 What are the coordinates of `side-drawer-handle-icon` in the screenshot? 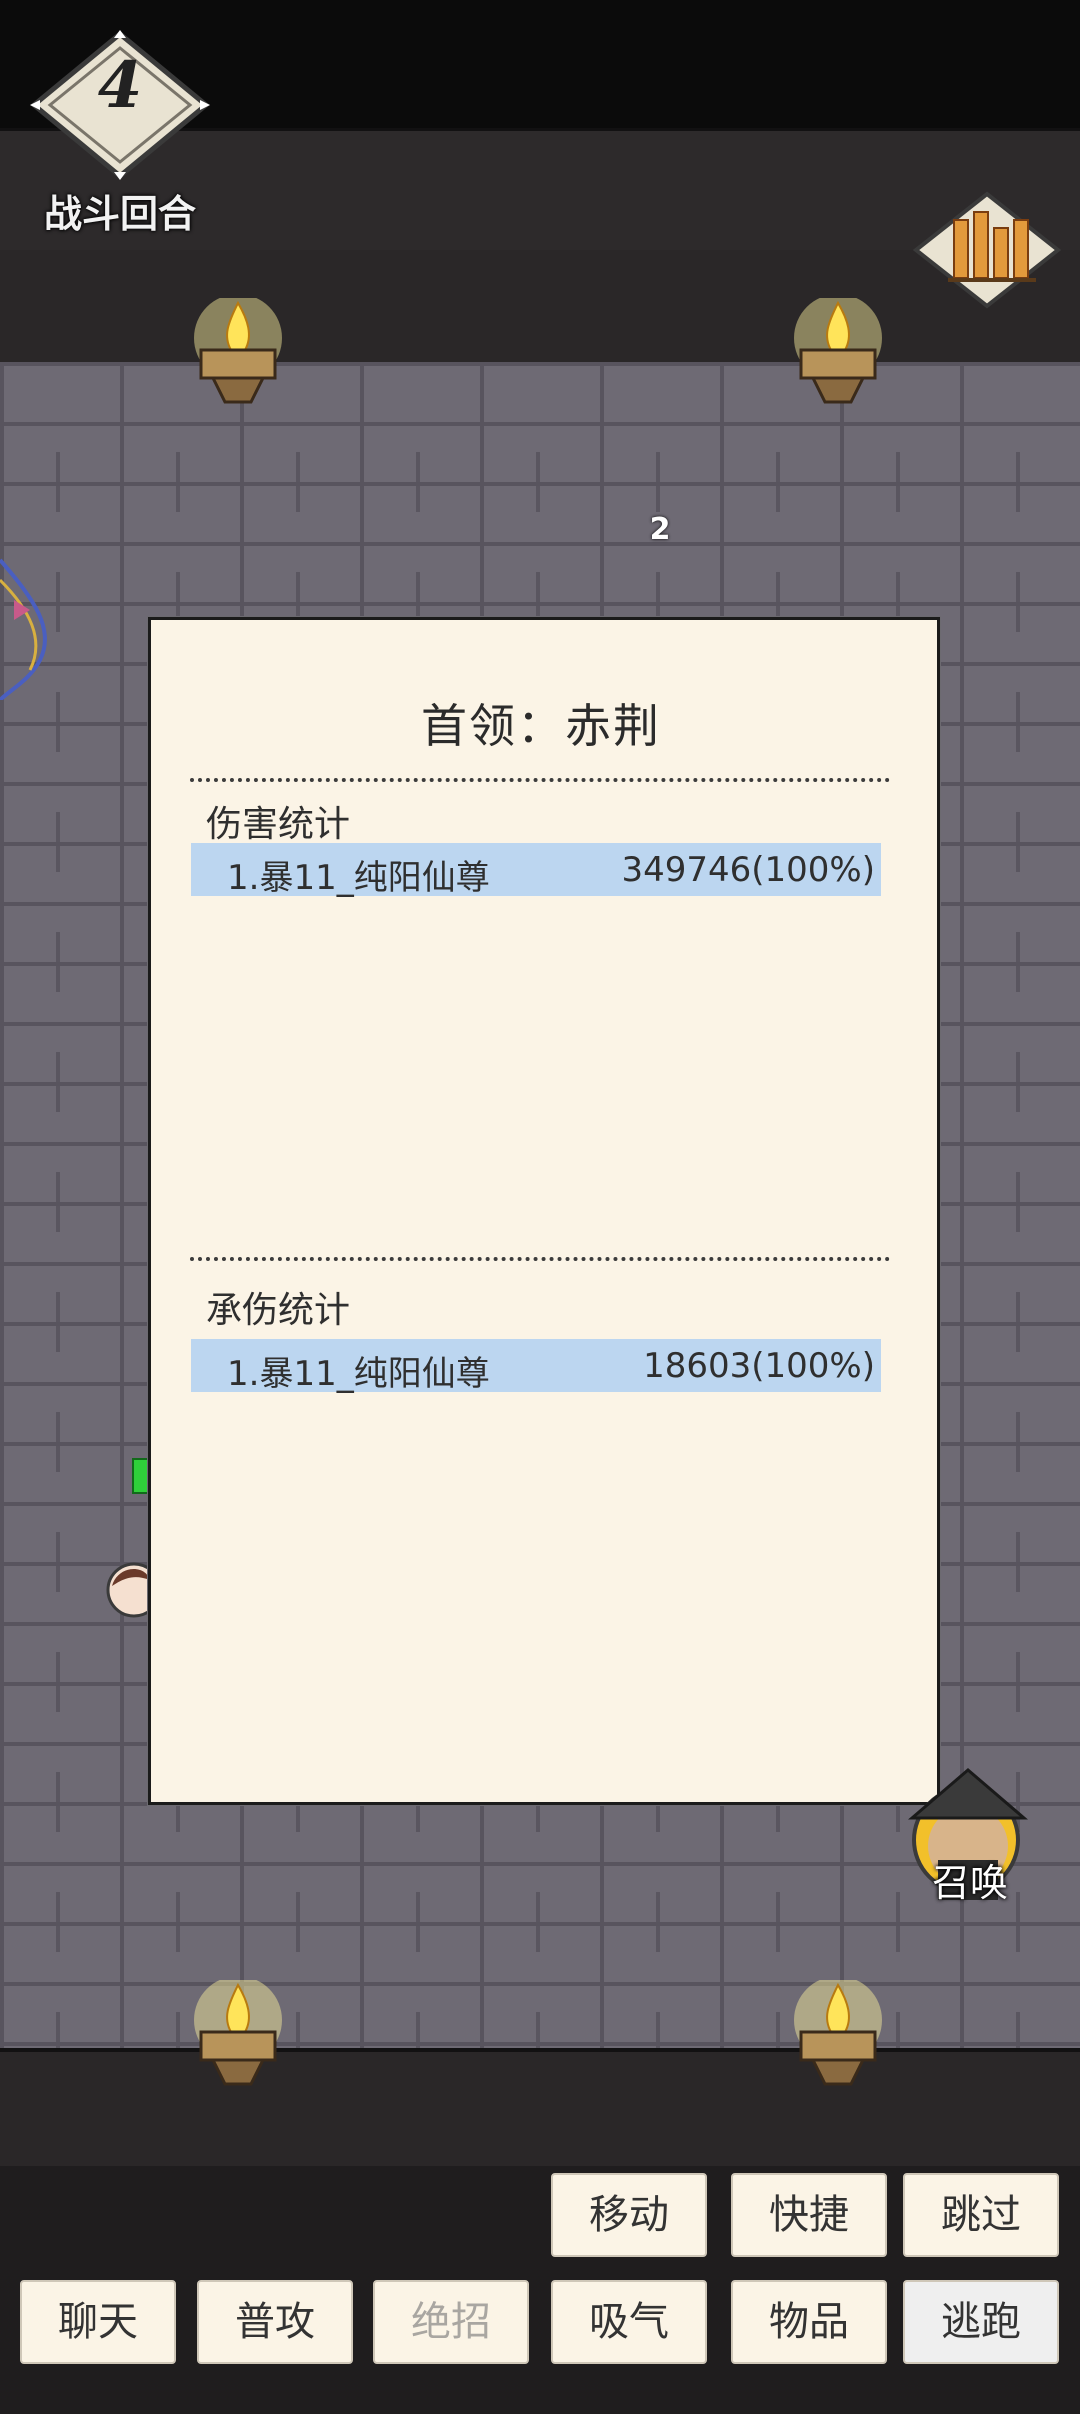 It's located at (27, 620).